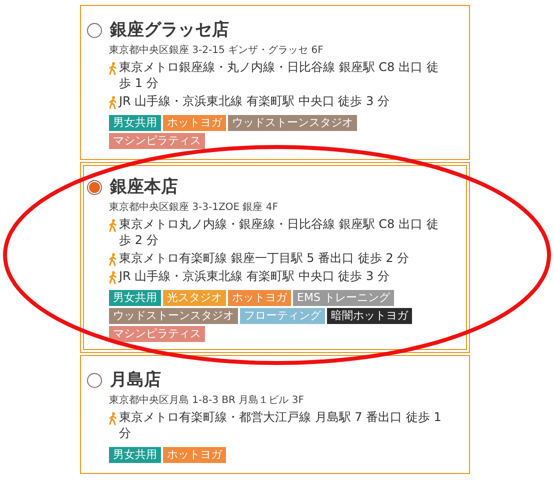 The image size is (554, 486). I want to click on feature-tag: 光スタジオ, so click(194, 298).